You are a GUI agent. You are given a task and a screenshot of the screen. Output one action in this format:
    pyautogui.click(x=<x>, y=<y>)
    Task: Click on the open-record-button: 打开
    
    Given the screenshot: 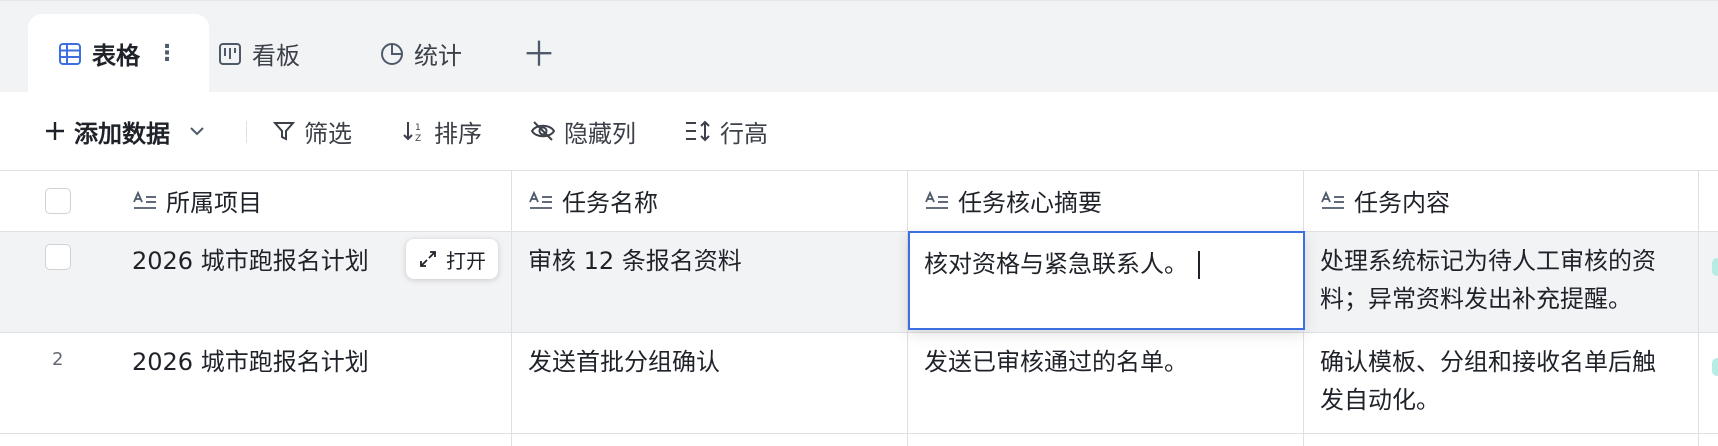 What is the action you would take?
    pyautogui.click(x=452, y=259)
    